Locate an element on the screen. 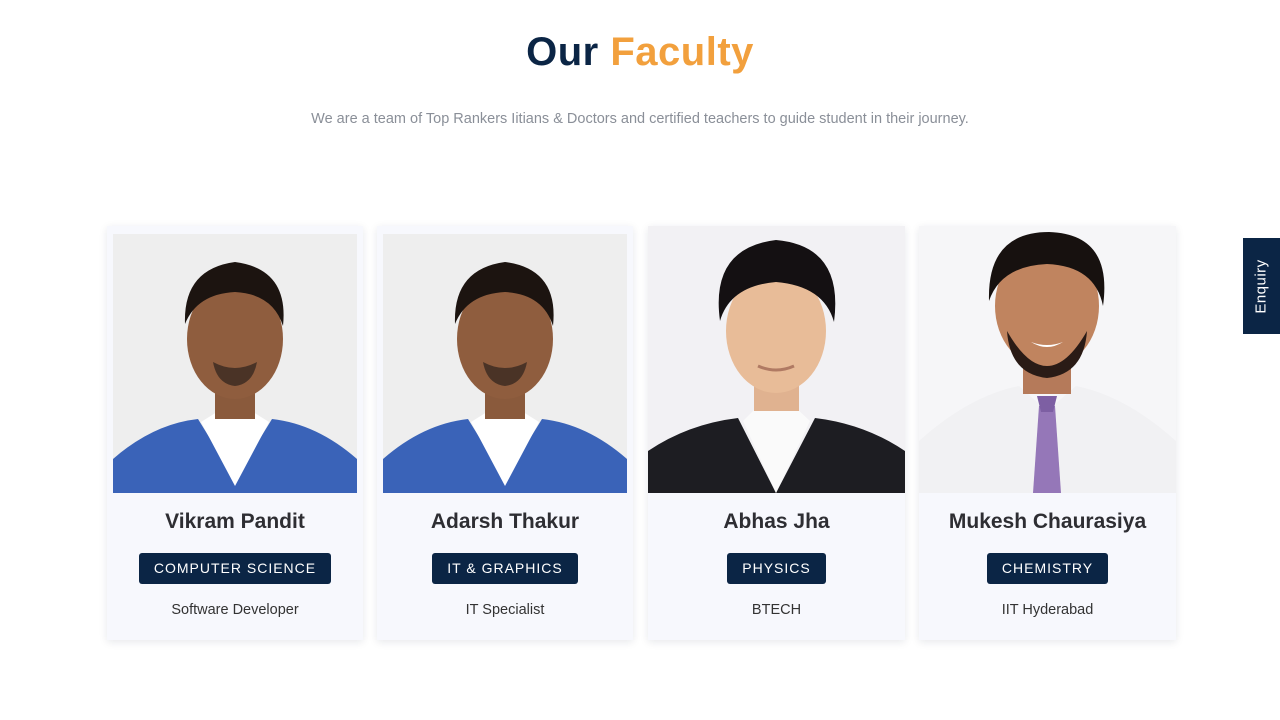 The height and width of the screenshot is (720, 1280). enquiry-button: Enquiry is located at coordinates (1261, 286).